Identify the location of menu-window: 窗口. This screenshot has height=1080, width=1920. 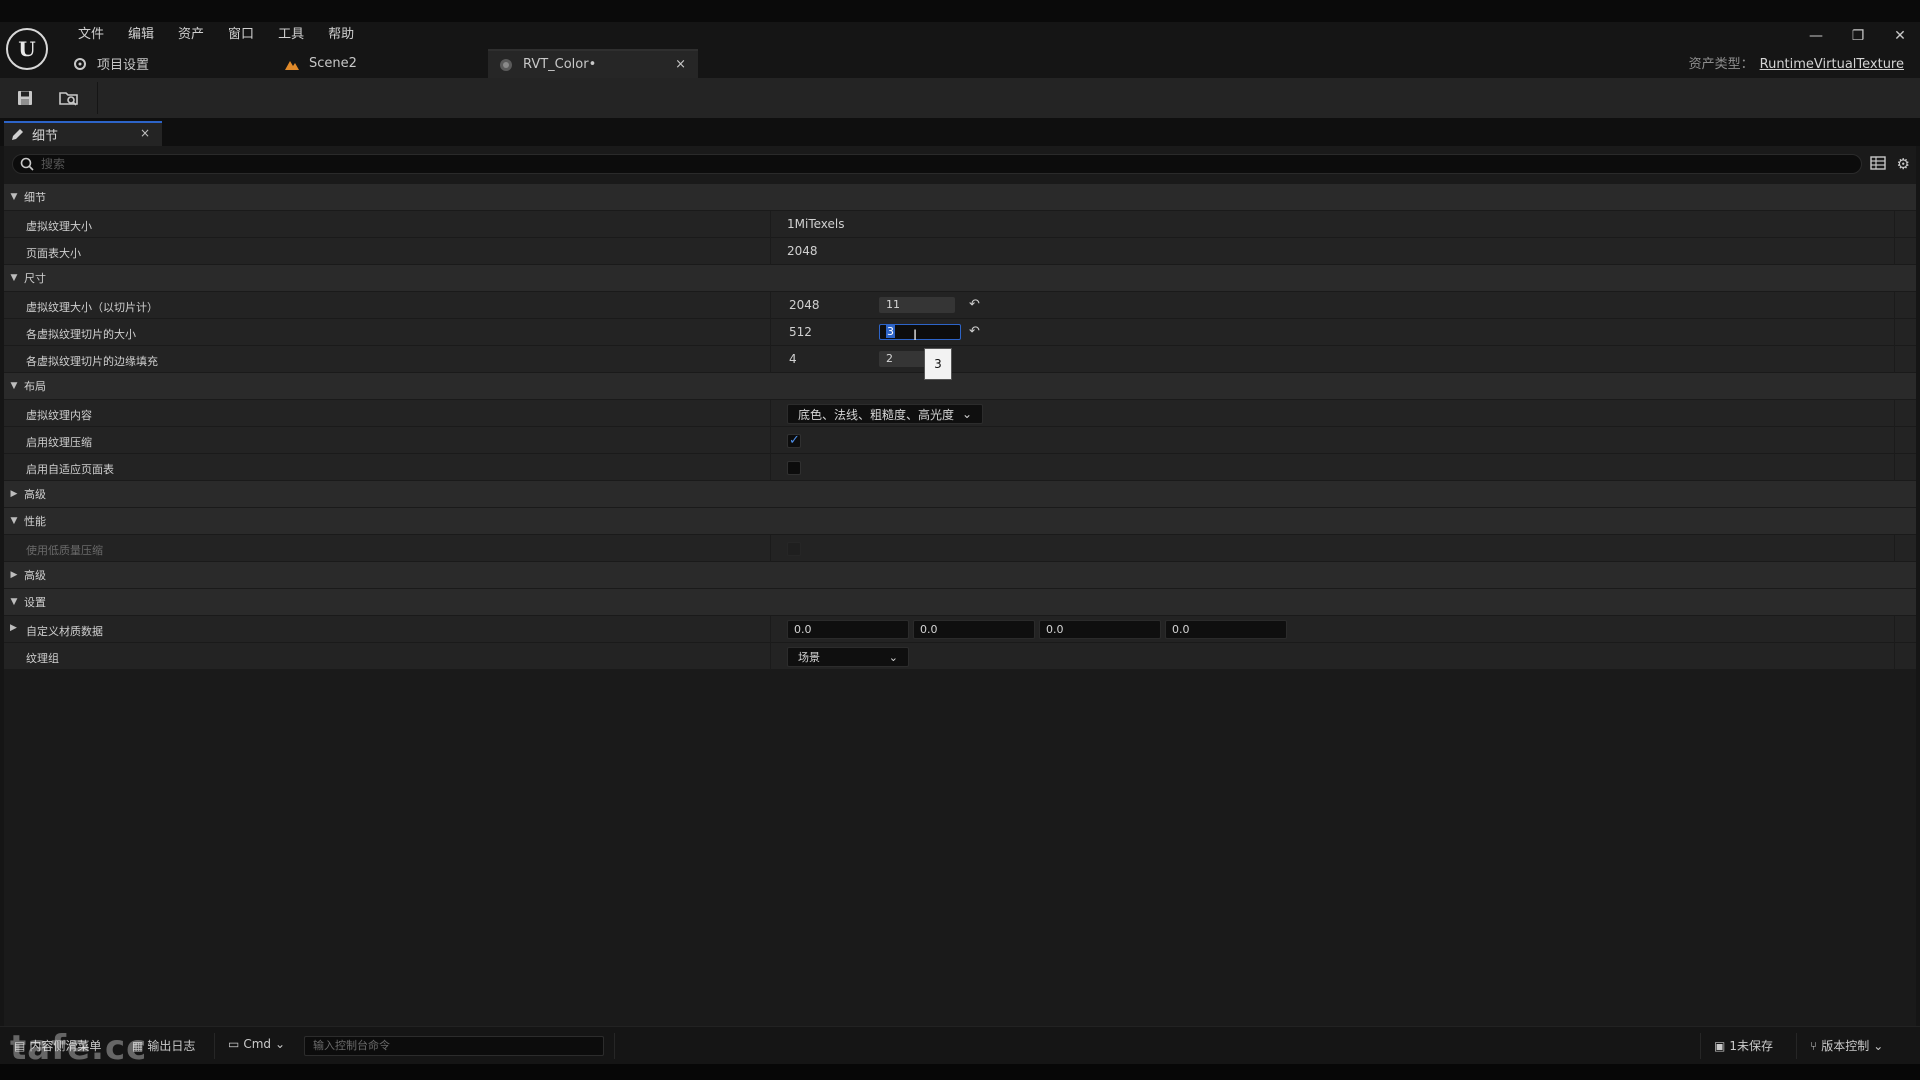
(241, 35).